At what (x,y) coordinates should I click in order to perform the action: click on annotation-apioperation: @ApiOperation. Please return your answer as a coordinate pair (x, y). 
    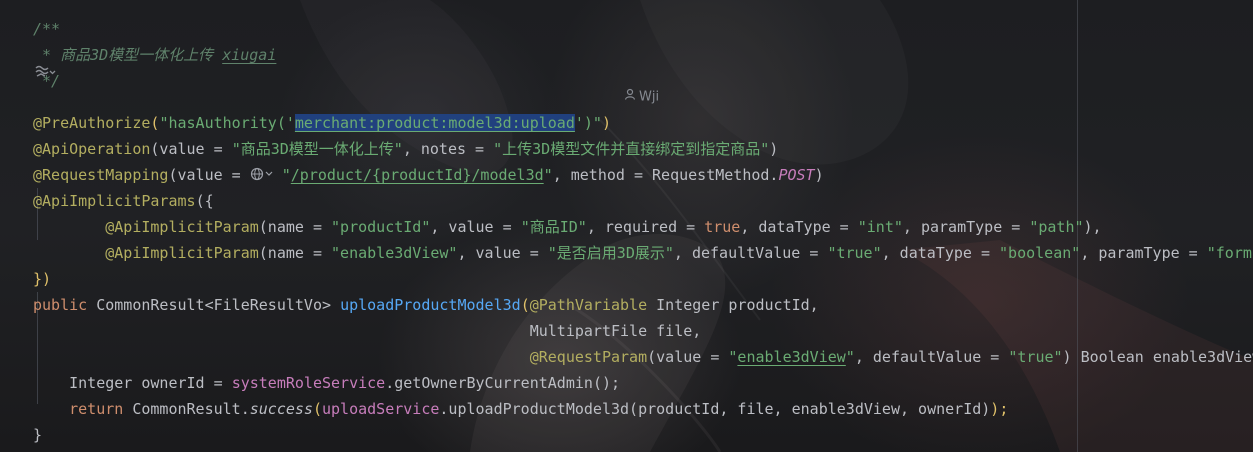
    Looking at the image, I should click on (92, 149).